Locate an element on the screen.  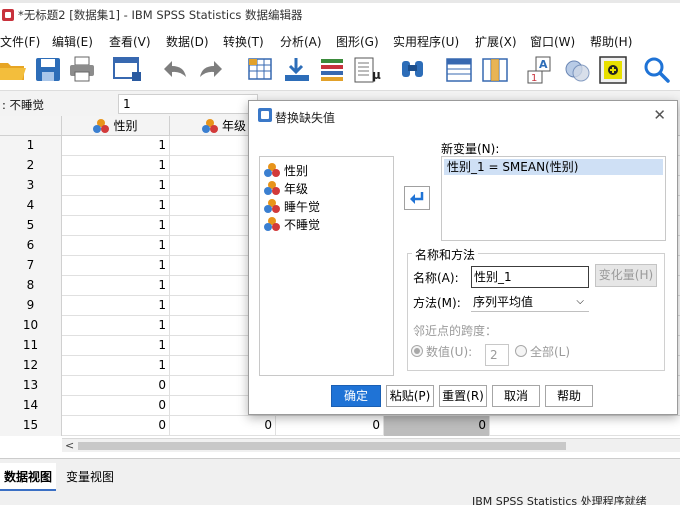
row-number: 2 is located at coordinates (31, 166).